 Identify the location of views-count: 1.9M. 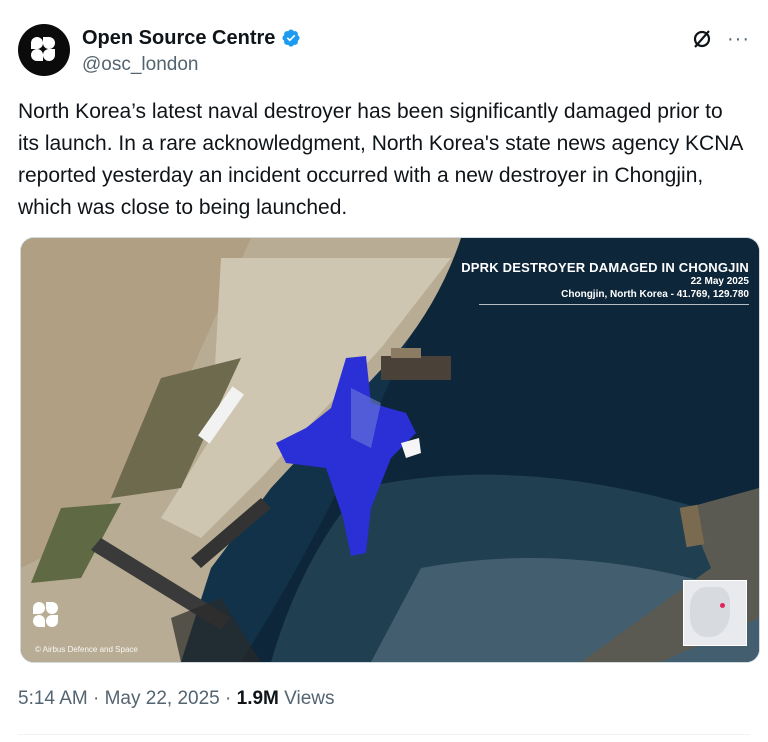
(258, 698).